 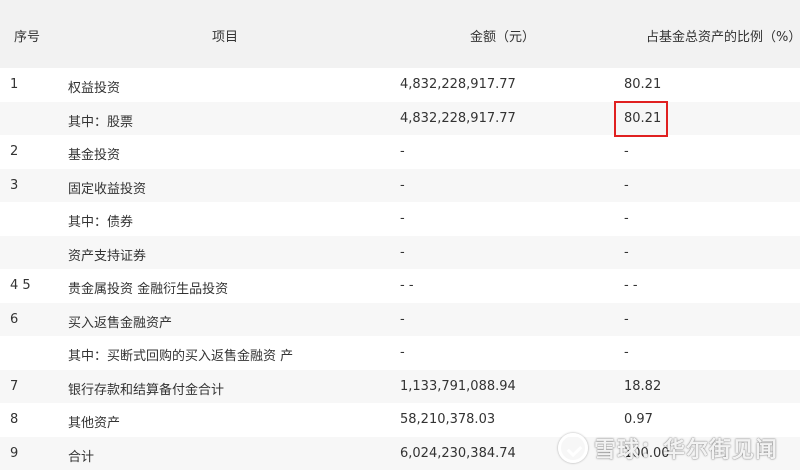 I want to click on table-row: 其中：股票 4,832,228,917.77 80.21, so click(x=400, y=118).